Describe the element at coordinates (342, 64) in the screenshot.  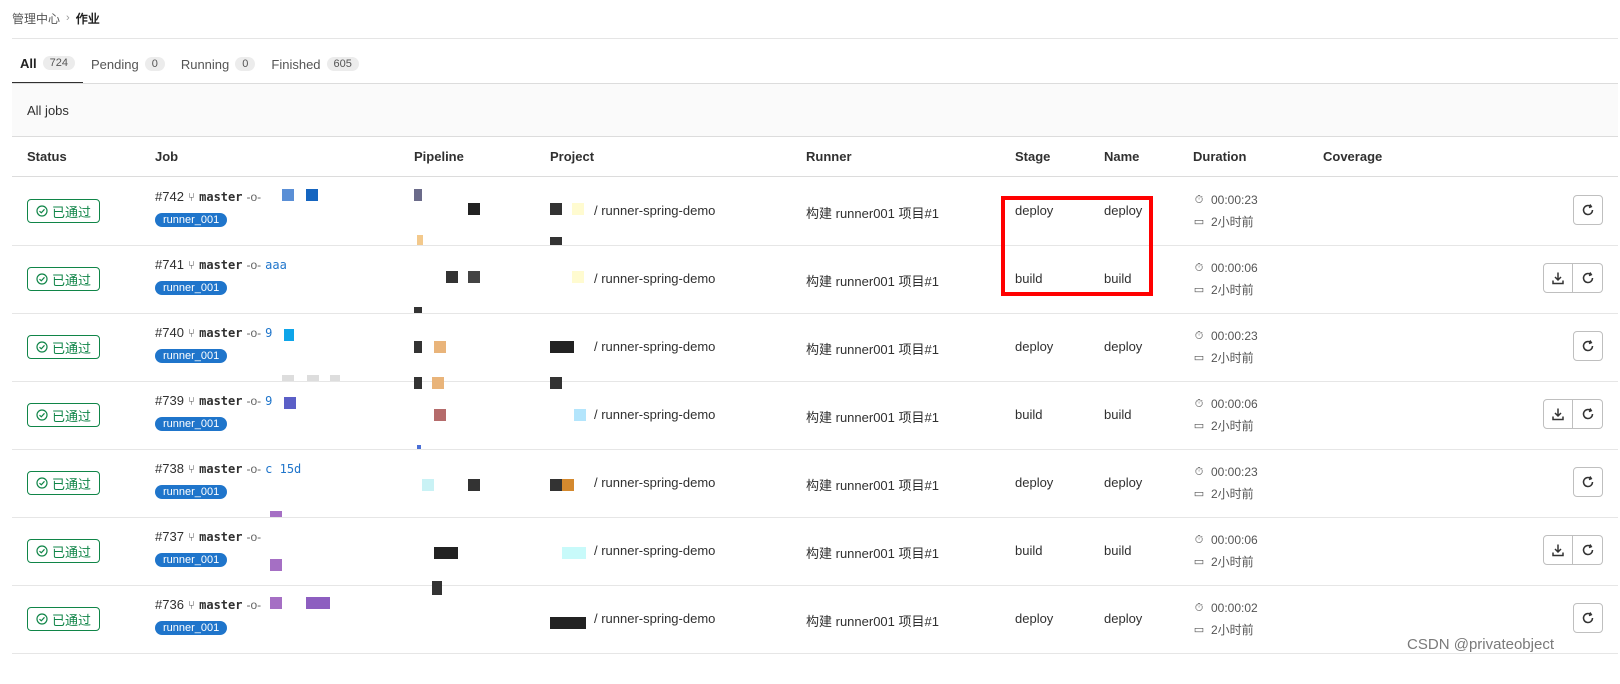
I see `tab-count-badge: 605` at that location.